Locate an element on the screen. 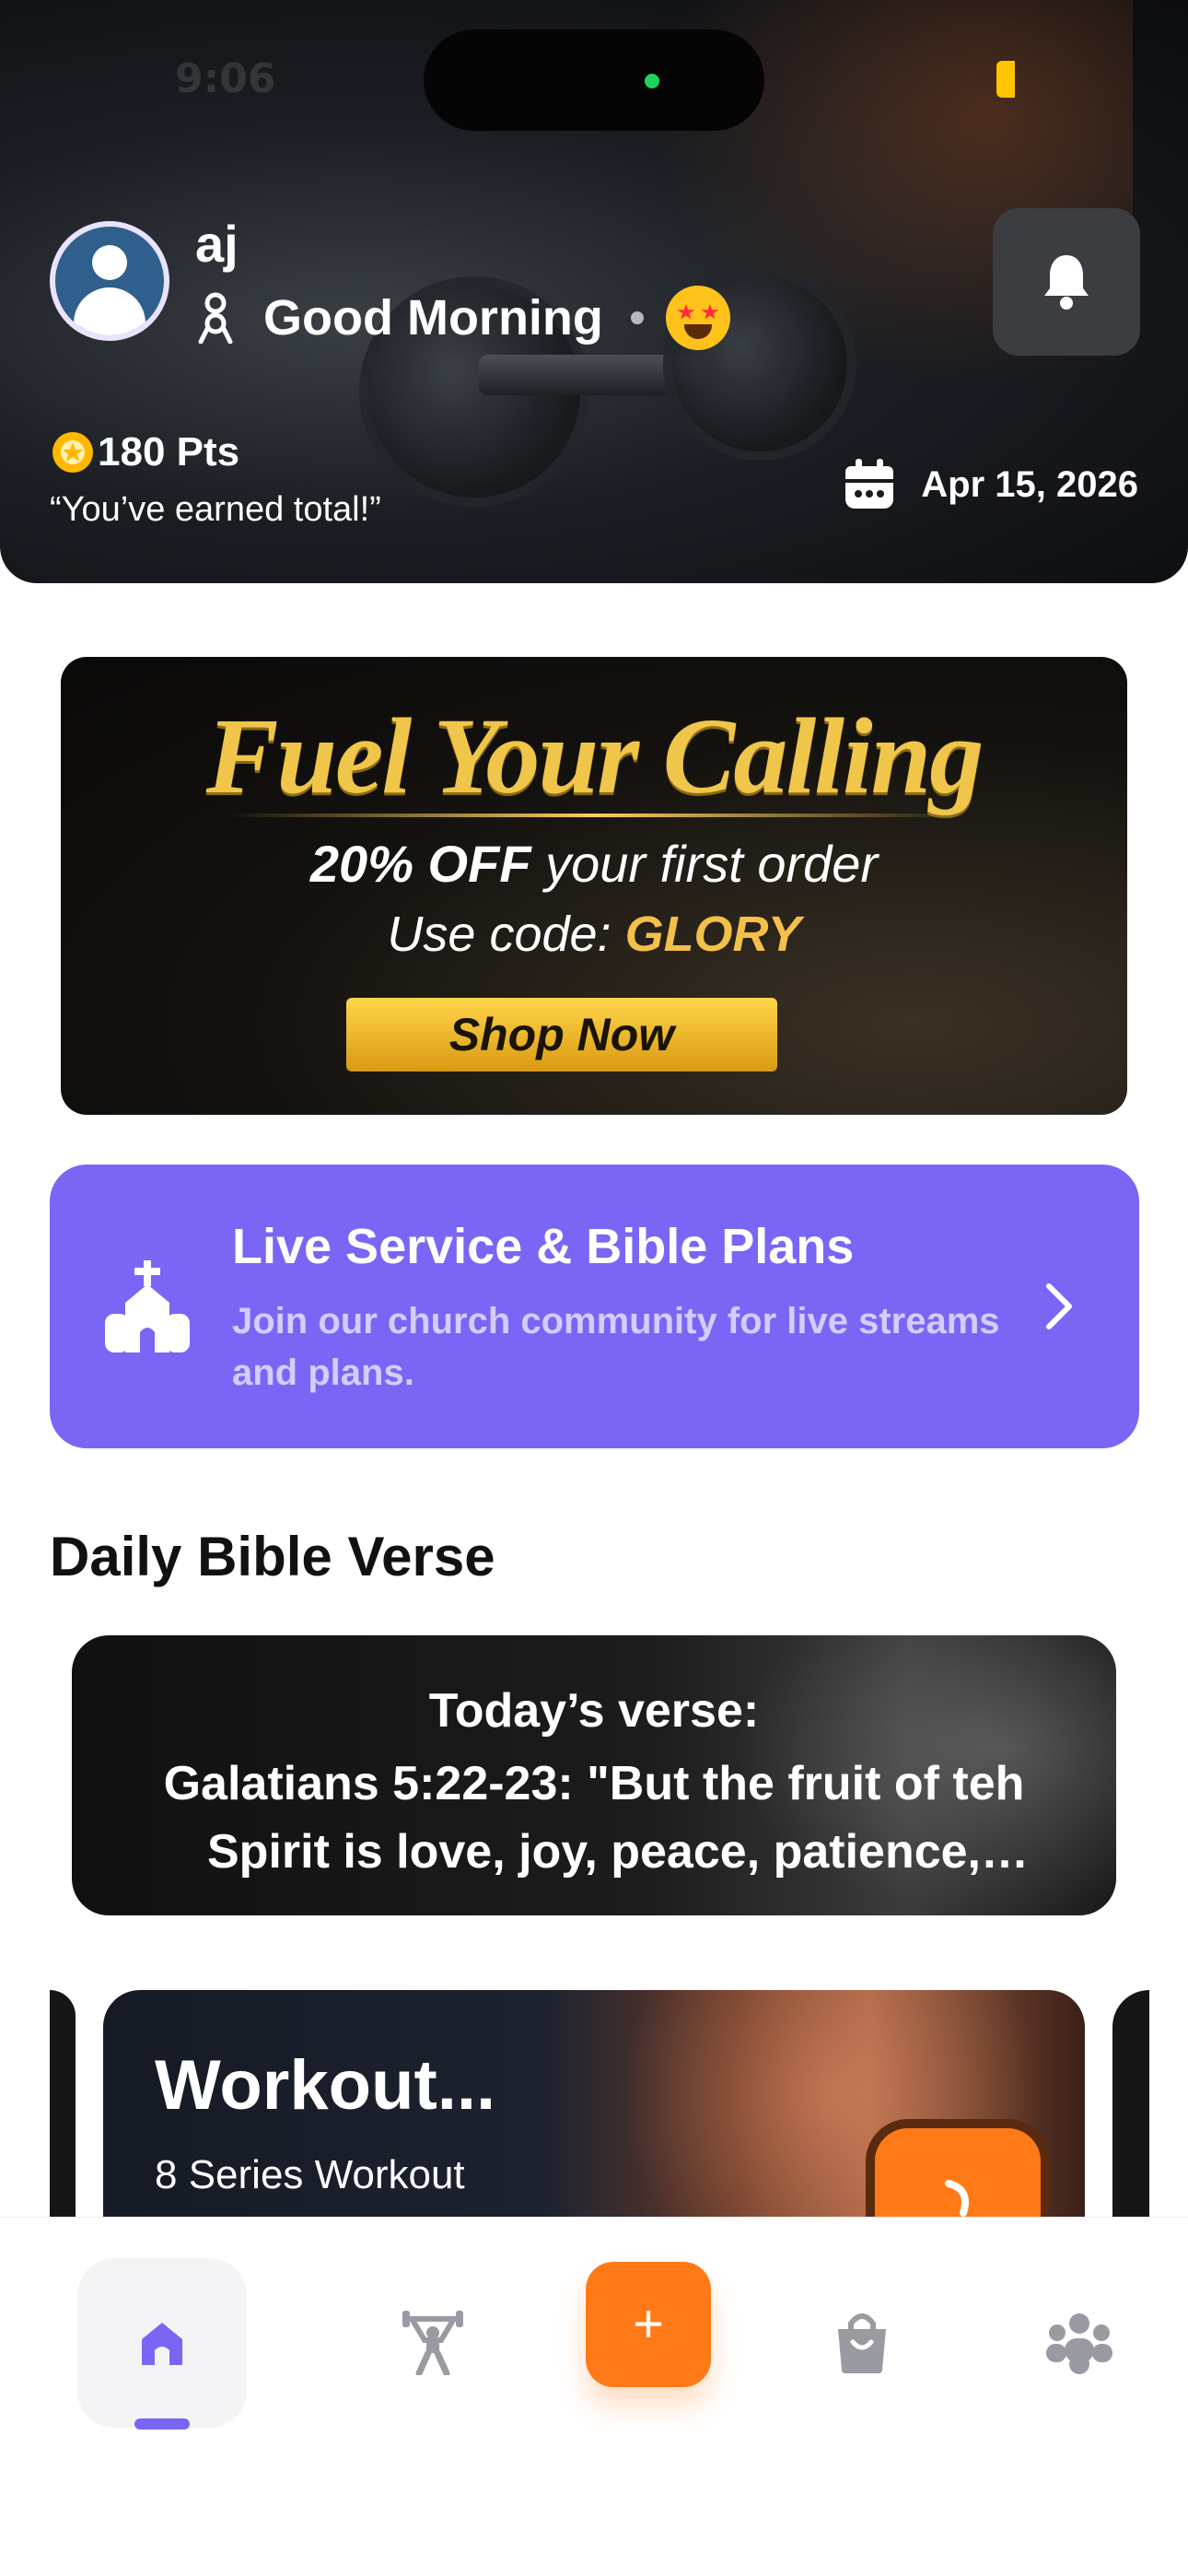 The image size is (1188, 2576). points-caption: “You’ve earned total!” is located at coordinates (215, 509).